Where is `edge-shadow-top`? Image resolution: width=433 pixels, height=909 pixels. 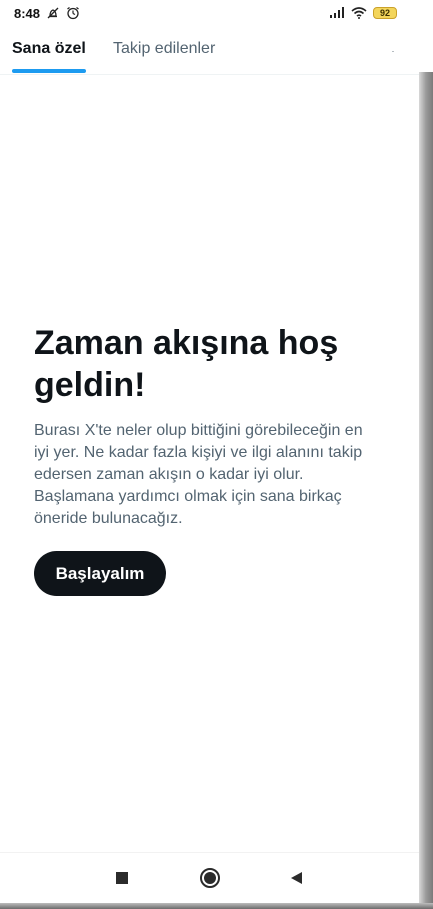
edge-shadow-top is located at coordinates (426, 36).